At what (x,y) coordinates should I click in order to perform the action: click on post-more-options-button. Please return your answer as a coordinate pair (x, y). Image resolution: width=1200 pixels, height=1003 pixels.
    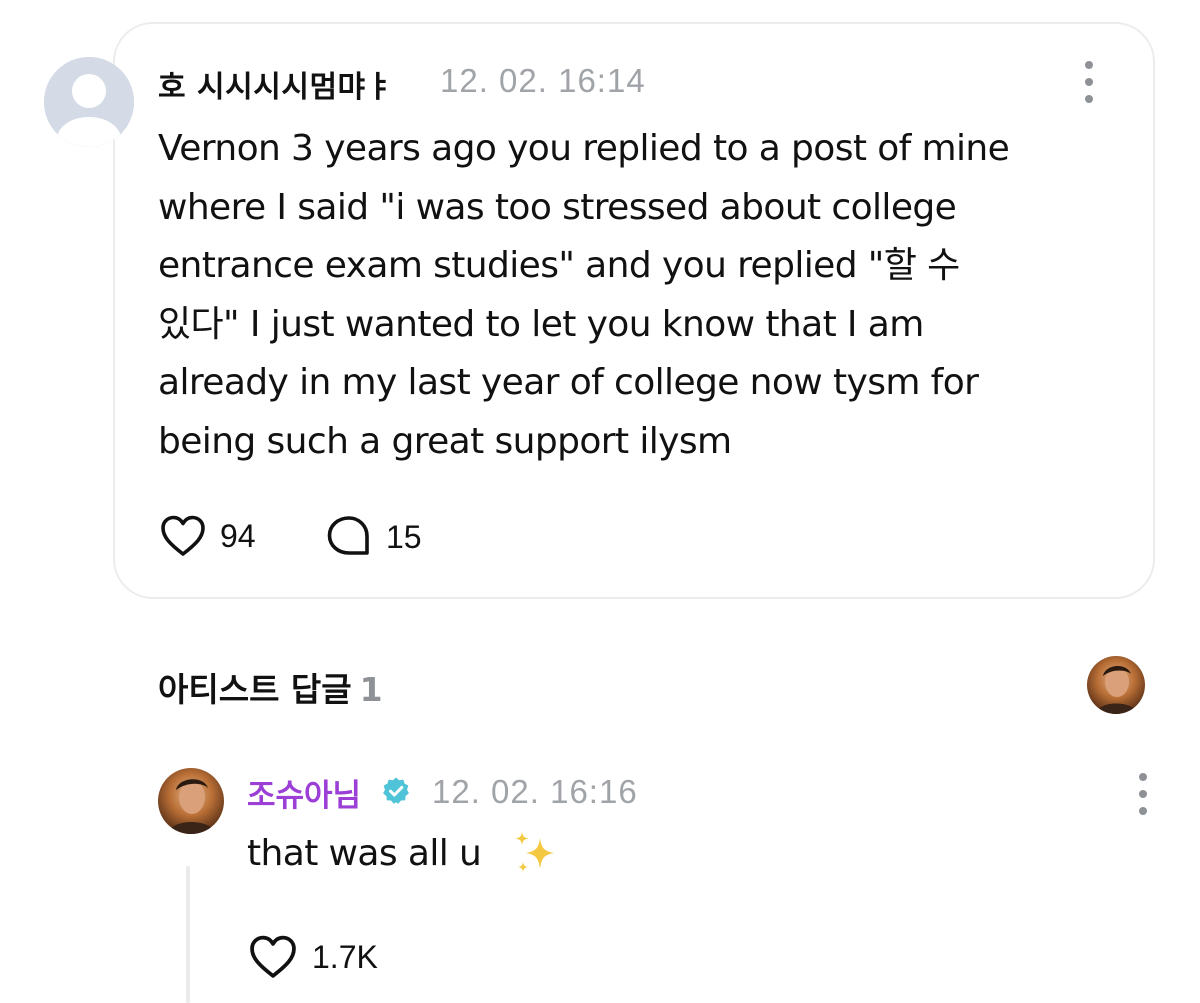
    Looking at the image, I should click on (1089, 82).